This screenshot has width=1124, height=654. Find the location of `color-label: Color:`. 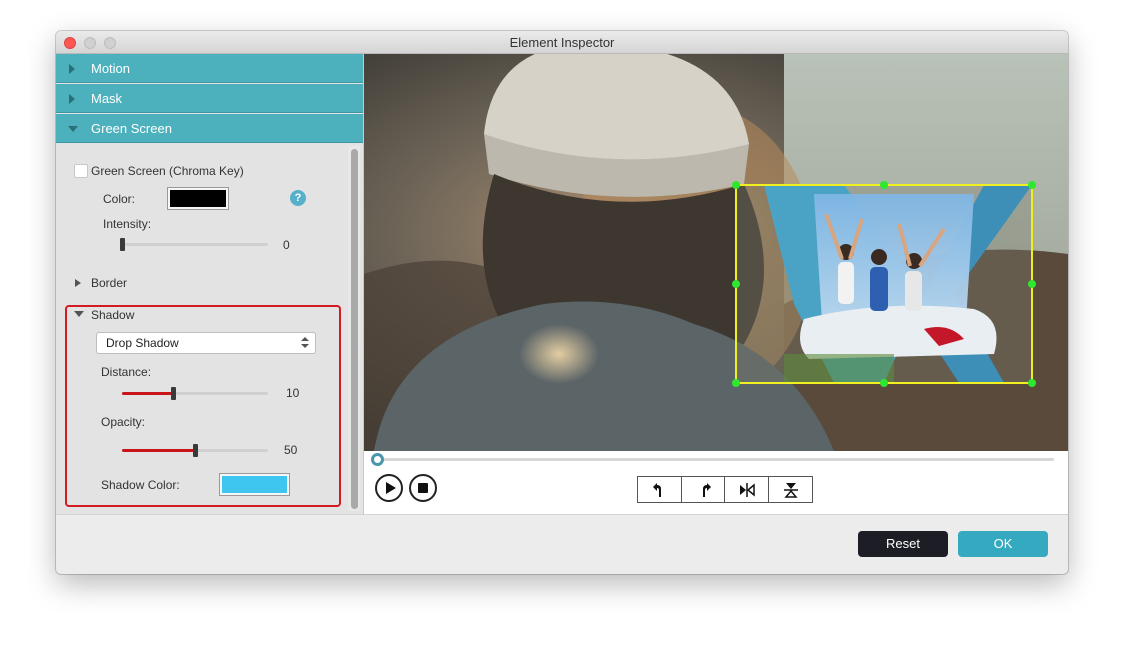

color-label: Color: is located at coordinates (119, 199).